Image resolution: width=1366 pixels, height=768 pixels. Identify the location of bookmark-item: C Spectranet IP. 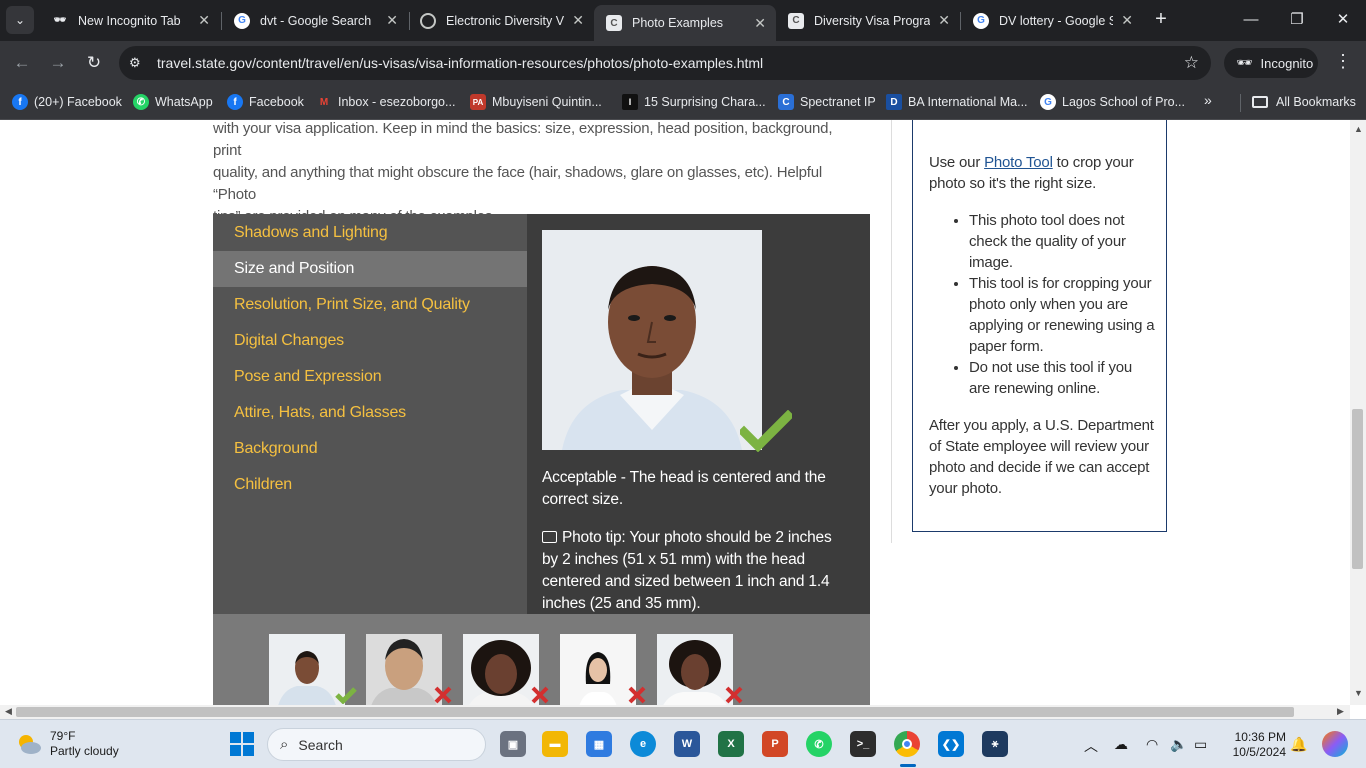
(827, 102).